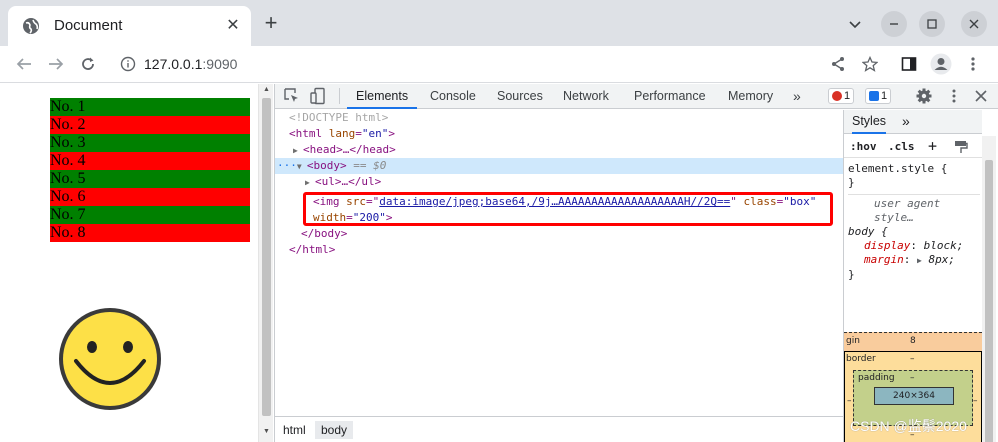  I want to click on list-item: No. 4, so click(150, 161).